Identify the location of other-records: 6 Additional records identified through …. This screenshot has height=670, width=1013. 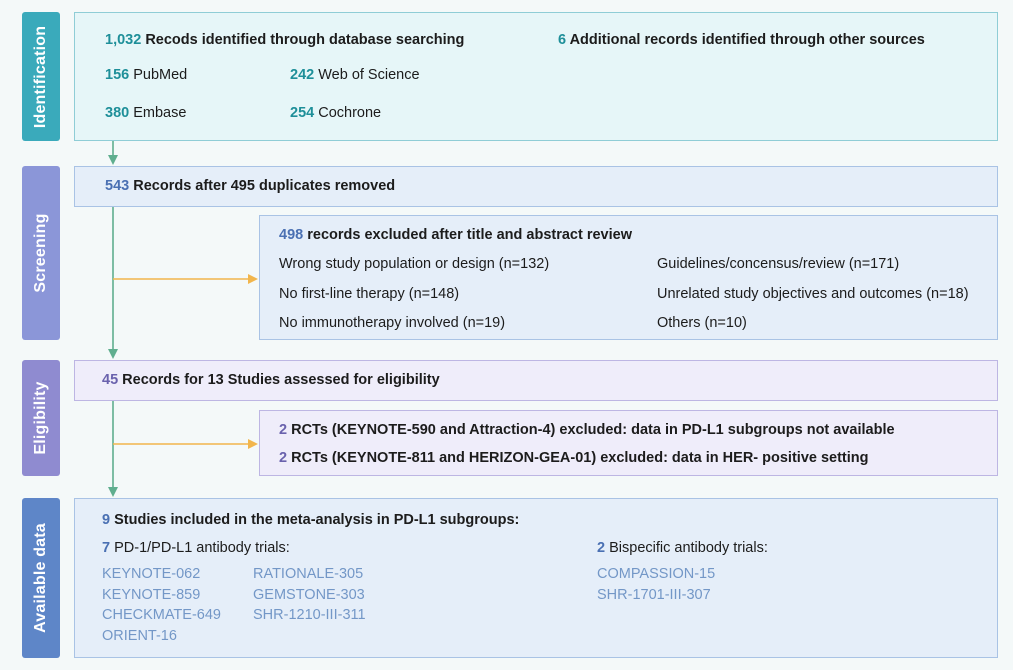
(741, 40).